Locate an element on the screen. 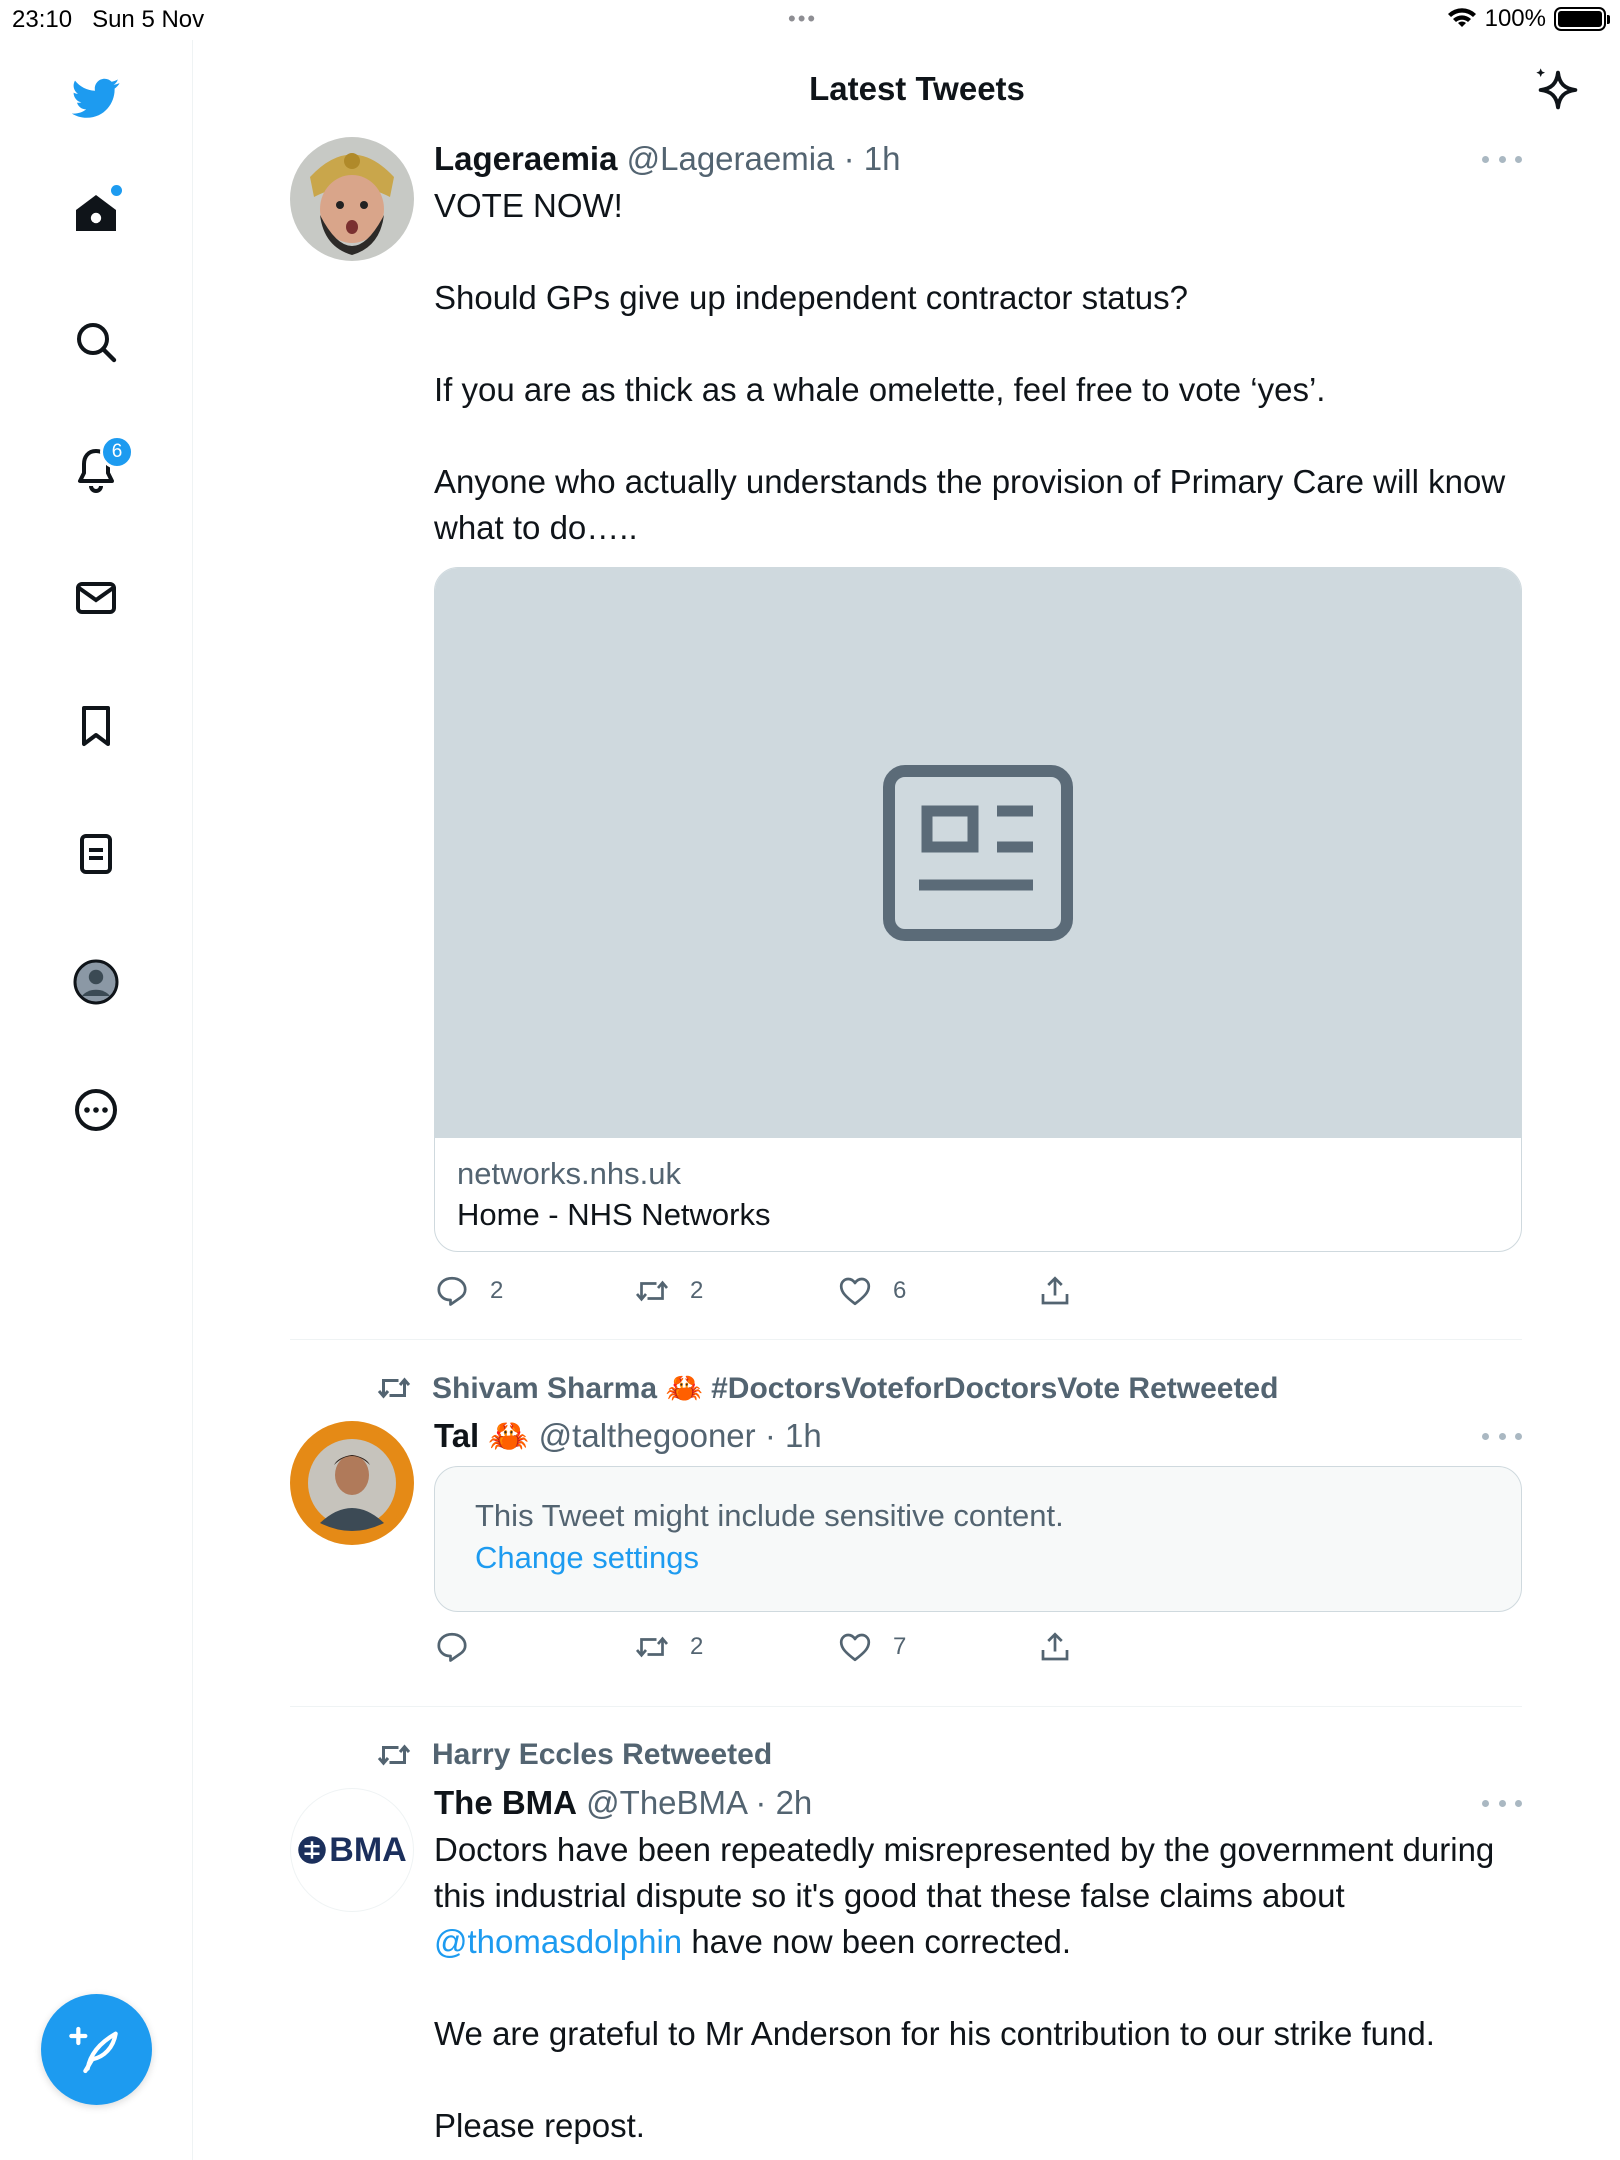 The width and height of the screenshot is (1620, 2160). bma-logo-icon is located at coordinates (312, 1850).